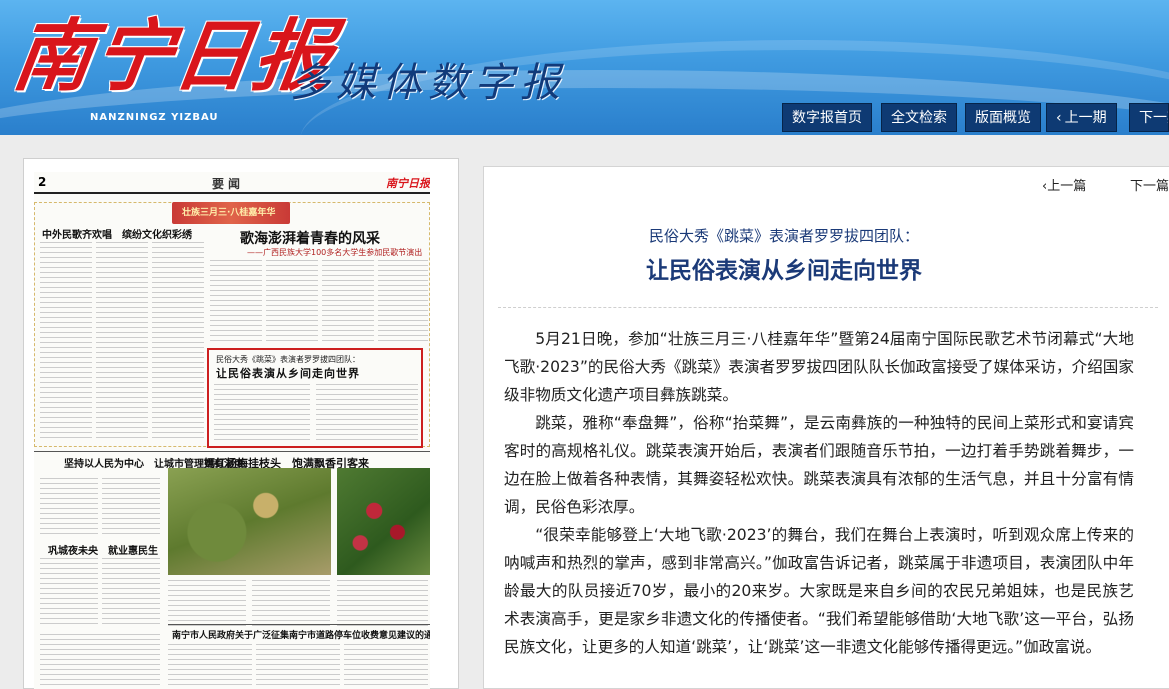 This screenshot has height=689, width=1169. I want to click on highlight-title: 让民俗表演从乡间走向世界, so click(288, 373).